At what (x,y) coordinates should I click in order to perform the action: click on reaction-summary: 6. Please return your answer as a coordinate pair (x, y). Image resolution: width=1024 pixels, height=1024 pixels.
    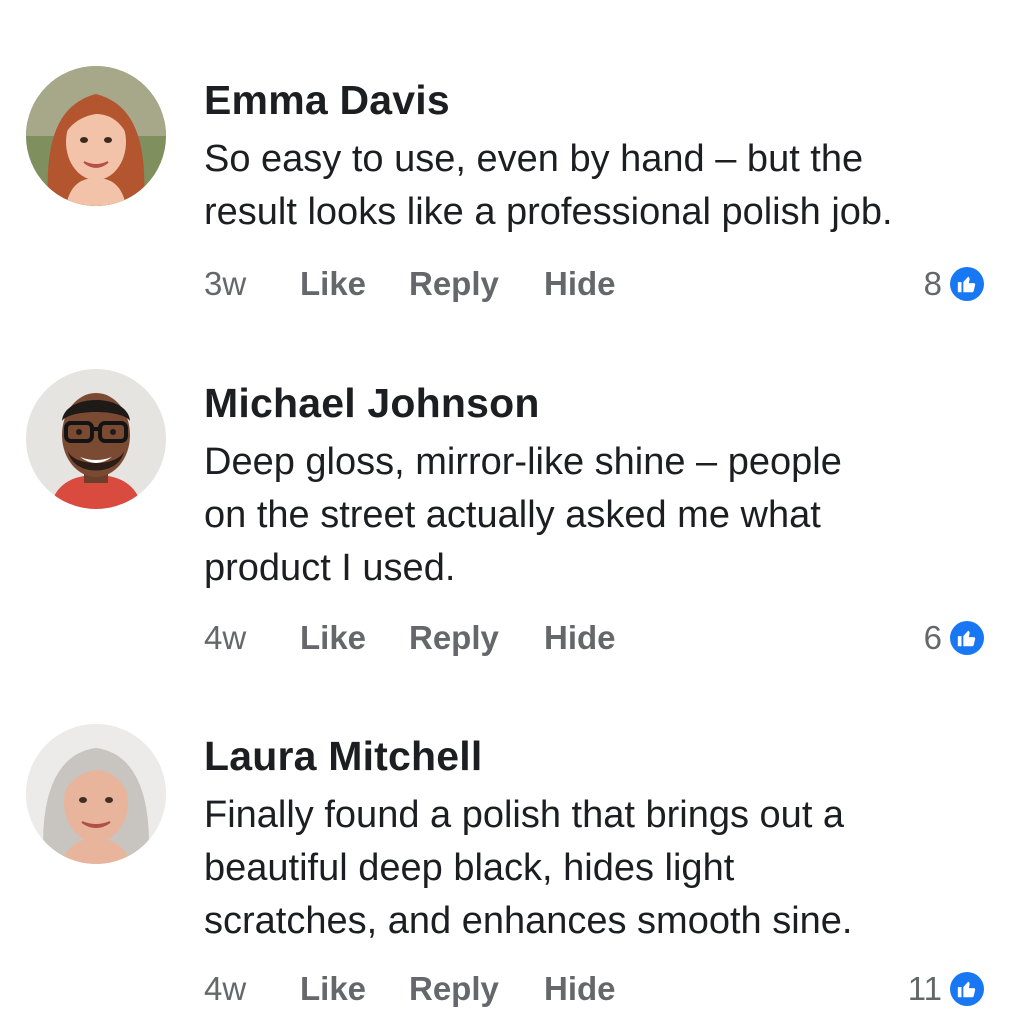
    Looking at the image, I should click on (954, 638).